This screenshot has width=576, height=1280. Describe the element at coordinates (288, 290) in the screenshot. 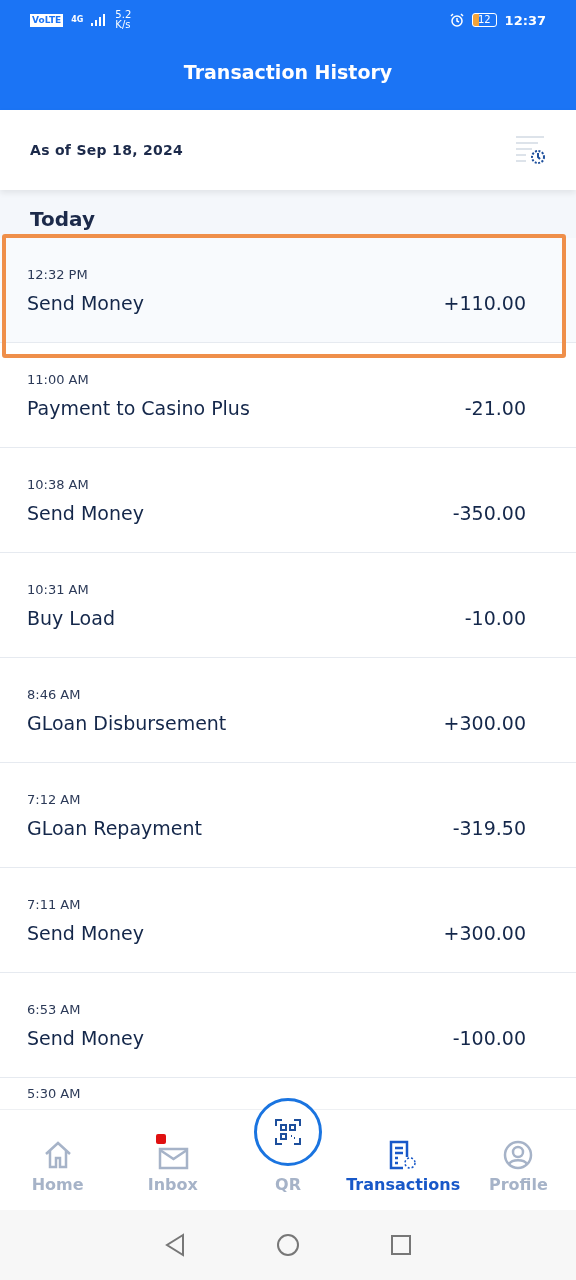

I see `transaction-row: 12:32 PM Send Money +110.00` at that location.